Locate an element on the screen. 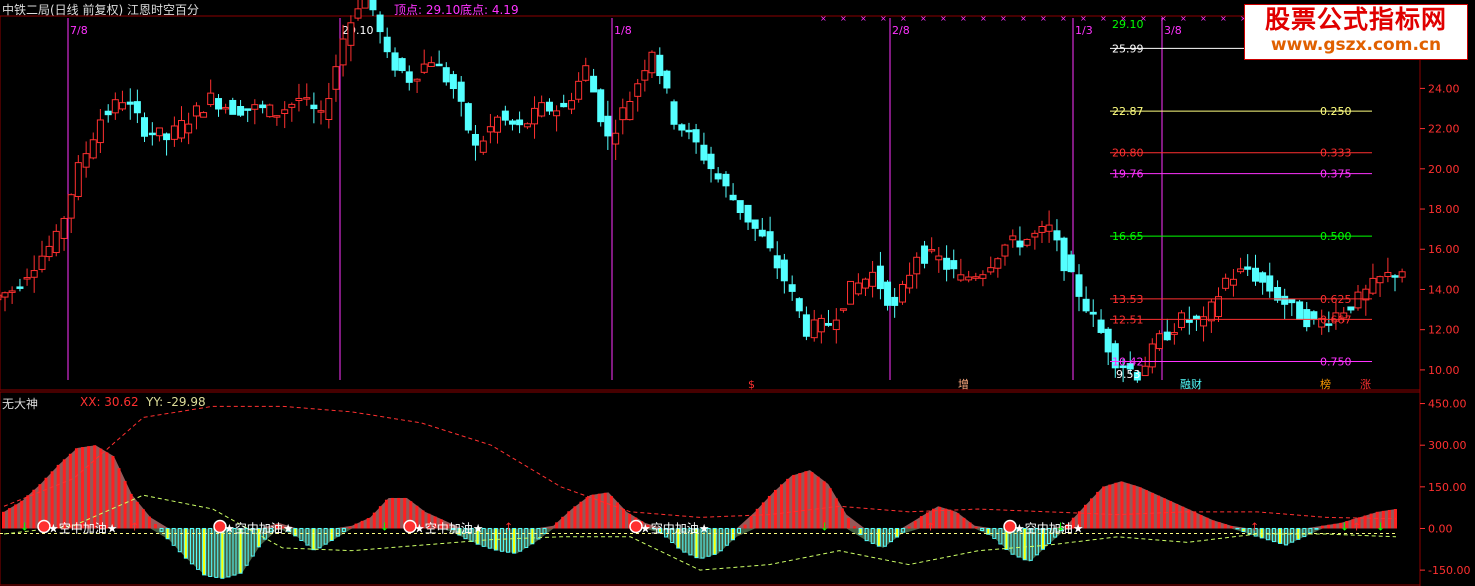 The image size is (1475, 586). gann-ratio-label: 0.750 is located at coordinates (1336, 361).